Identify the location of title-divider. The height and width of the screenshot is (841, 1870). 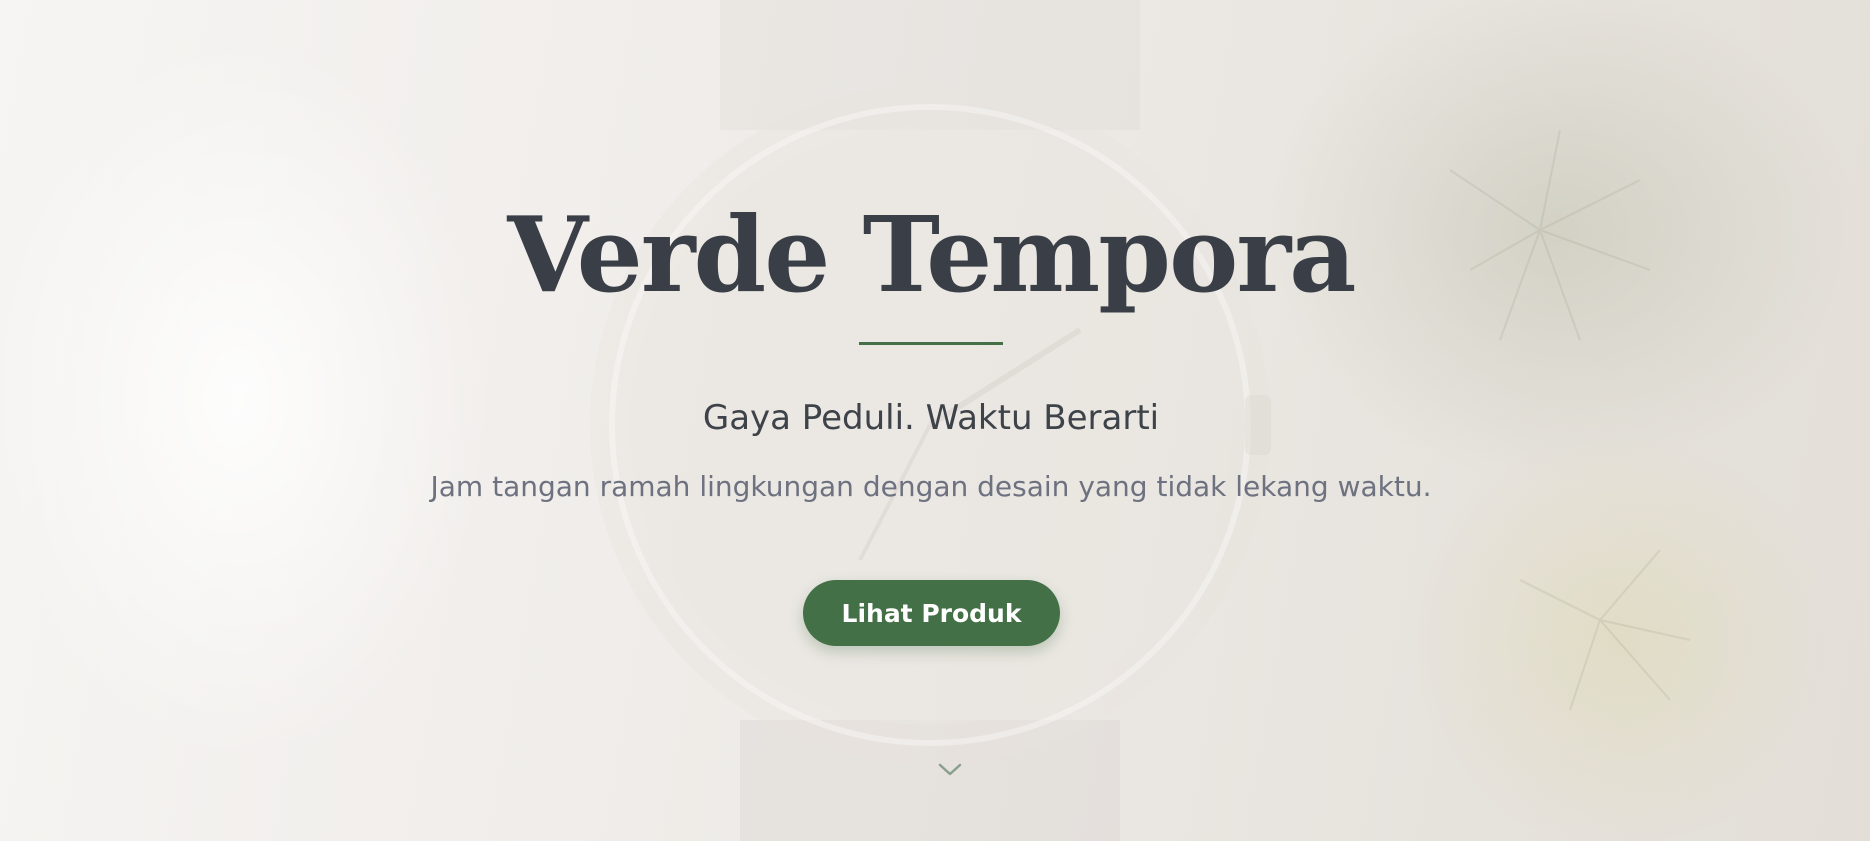
(931, 343).